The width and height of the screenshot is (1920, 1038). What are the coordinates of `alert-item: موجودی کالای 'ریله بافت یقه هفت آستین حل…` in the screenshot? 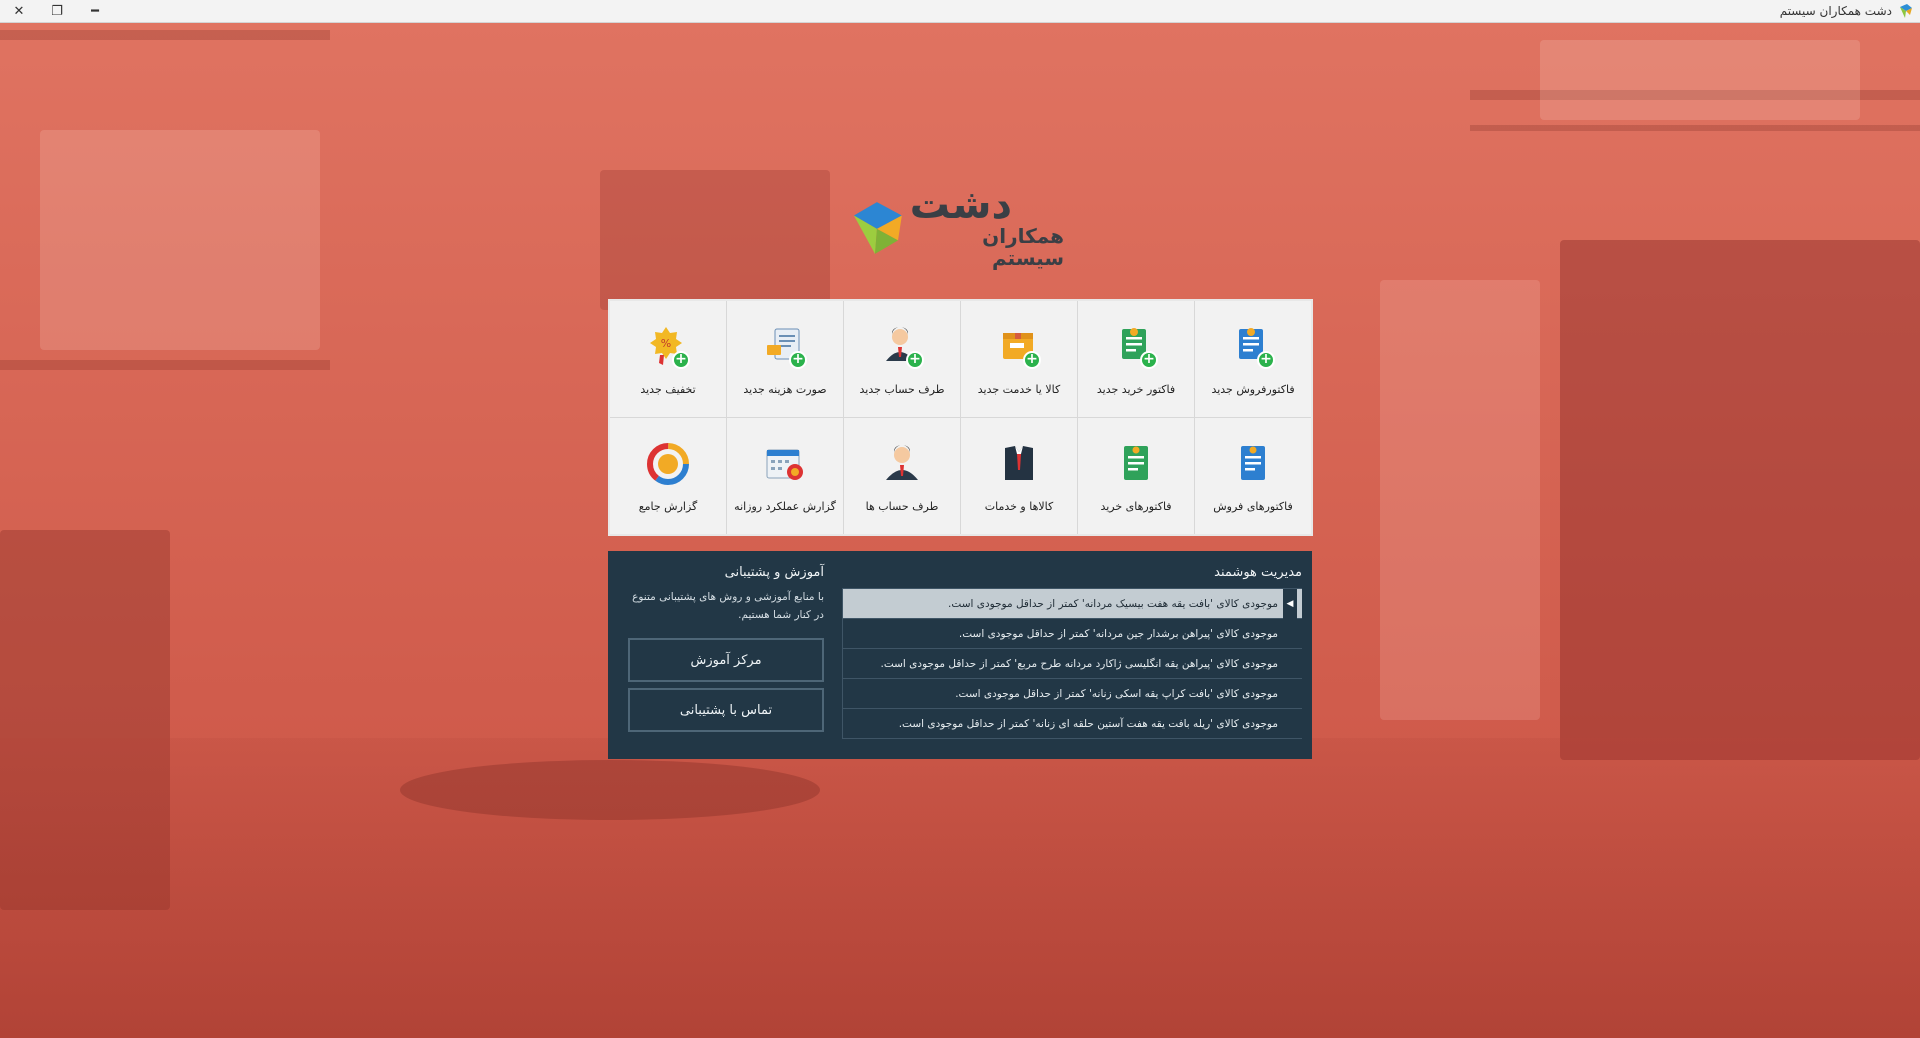 It's located at (1072, 724).